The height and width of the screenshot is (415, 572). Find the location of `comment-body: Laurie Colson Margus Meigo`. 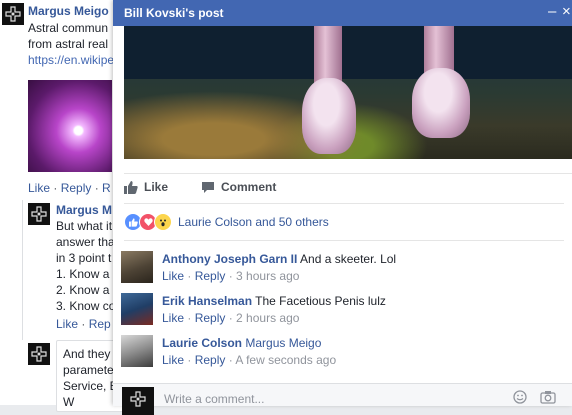

comment-body: Laurie Colson Margus Meigo is located at coordinates (241, 343).